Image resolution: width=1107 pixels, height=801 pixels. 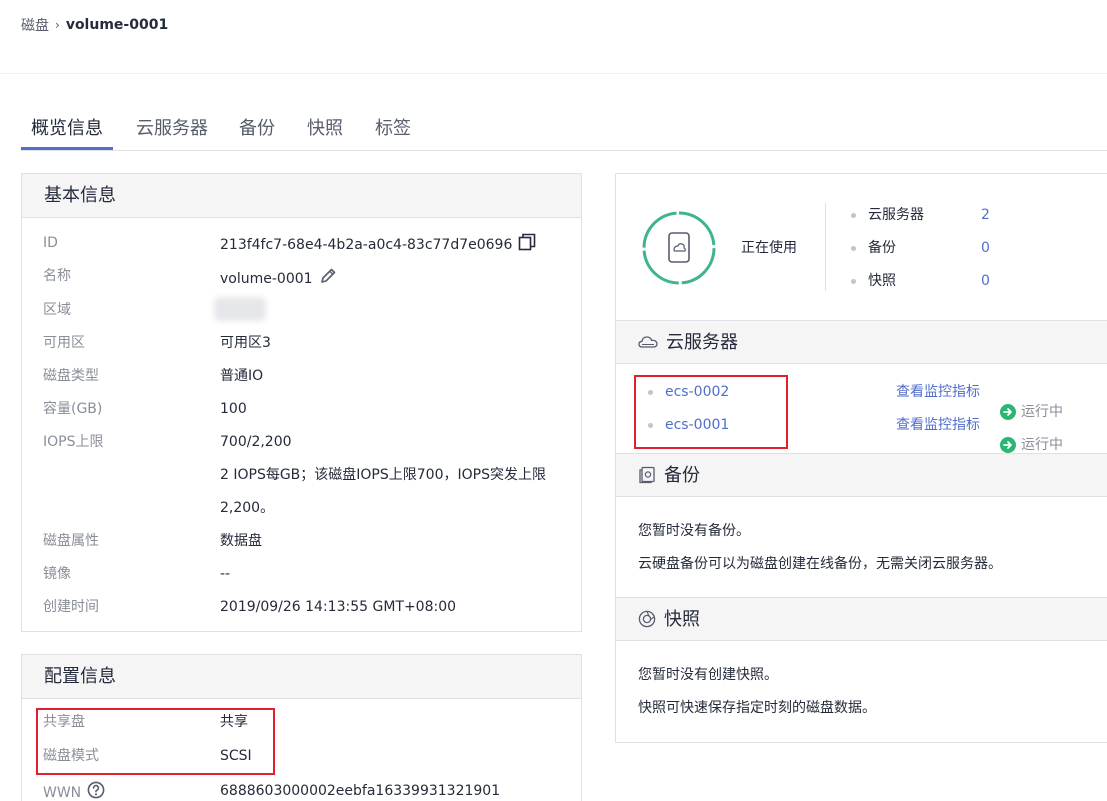 What do you see at coordinates (266, 279) in the screenshot?
I see `name-text: volume-0001` at bounding box center [266, 279].